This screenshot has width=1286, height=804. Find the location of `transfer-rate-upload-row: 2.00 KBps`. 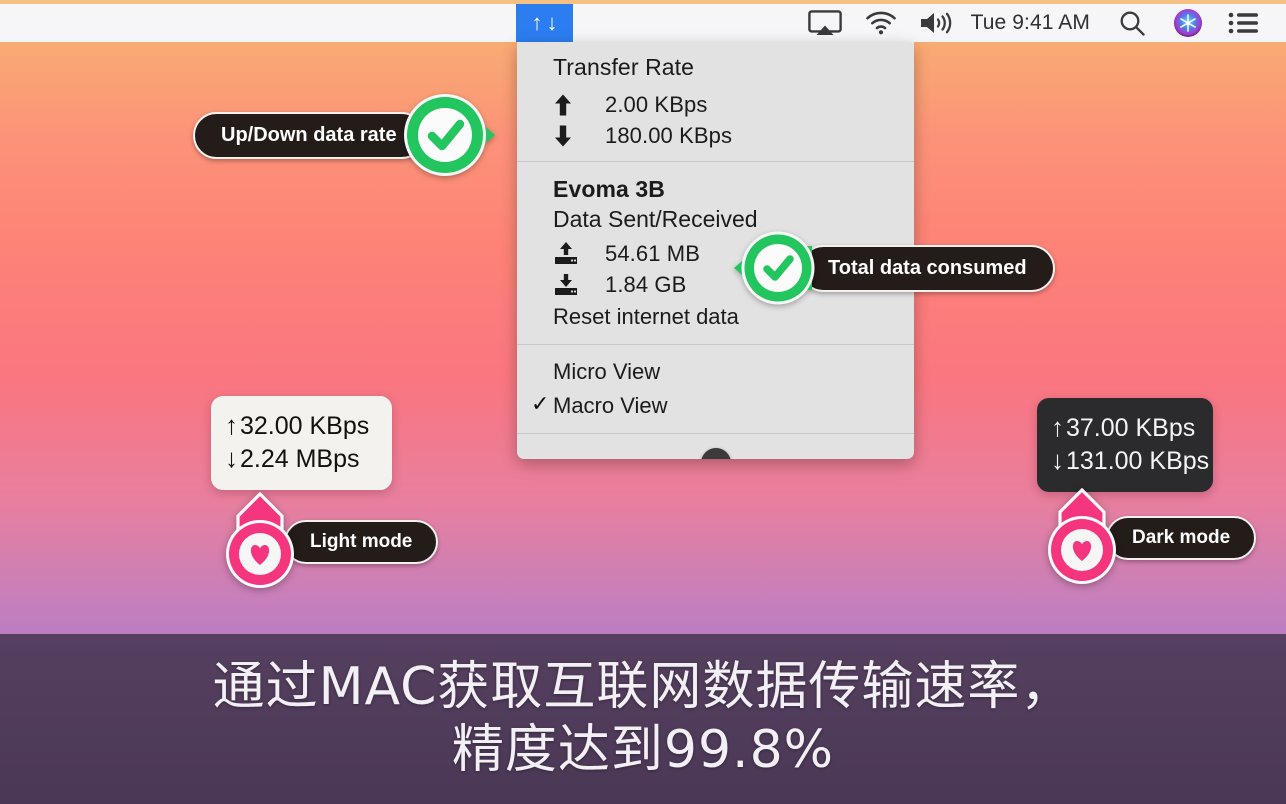

transfer-rate-upload-row: 2.00 KBps is located at coordinates (715, 104).